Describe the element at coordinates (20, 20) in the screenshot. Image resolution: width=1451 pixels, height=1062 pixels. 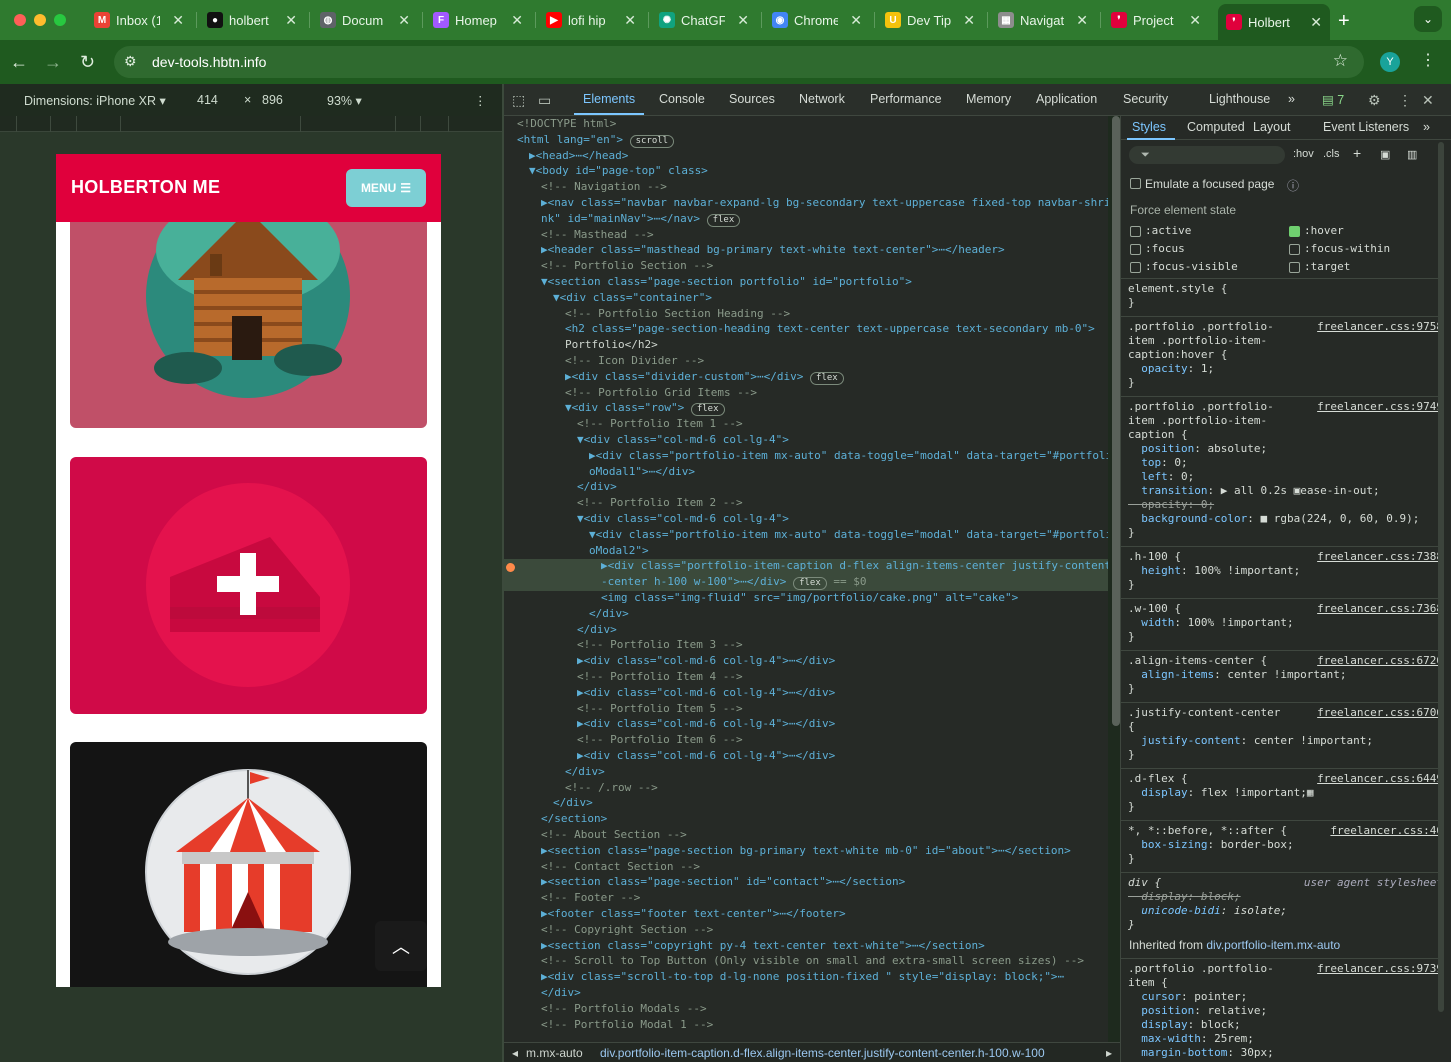
I see `close-window-button` at that location.